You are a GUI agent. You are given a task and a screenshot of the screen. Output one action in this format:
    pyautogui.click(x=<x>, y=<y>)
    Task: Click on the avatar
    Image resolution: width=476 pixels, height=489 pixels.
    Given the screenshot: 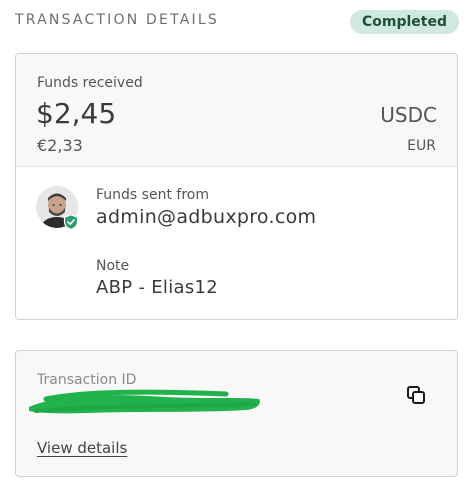 What is the action you would take?
    pyautogui.click(x=57, y=208)
    